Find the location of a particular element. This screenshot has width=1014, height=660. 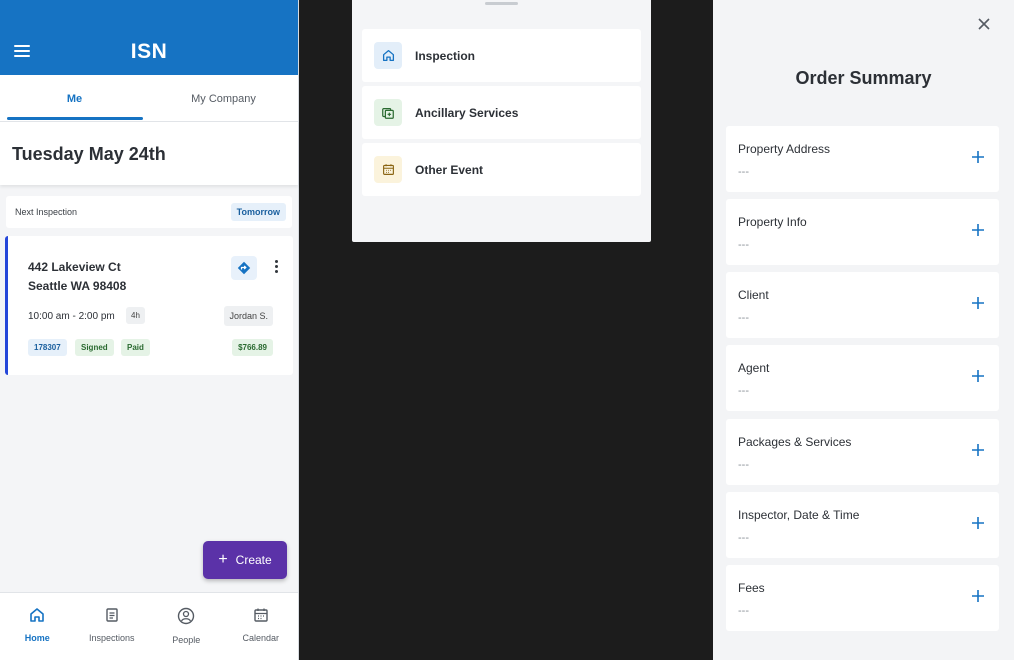

section-client: Client --- is located at coordinates (862, 305).